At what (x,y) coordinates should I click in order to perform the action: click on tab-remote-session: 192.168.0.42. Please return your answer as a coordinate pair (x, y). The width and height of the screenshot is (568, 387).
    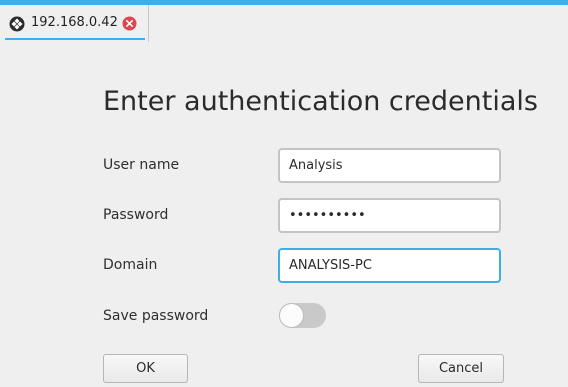
    Looking at the image, I should click on (74, 23).